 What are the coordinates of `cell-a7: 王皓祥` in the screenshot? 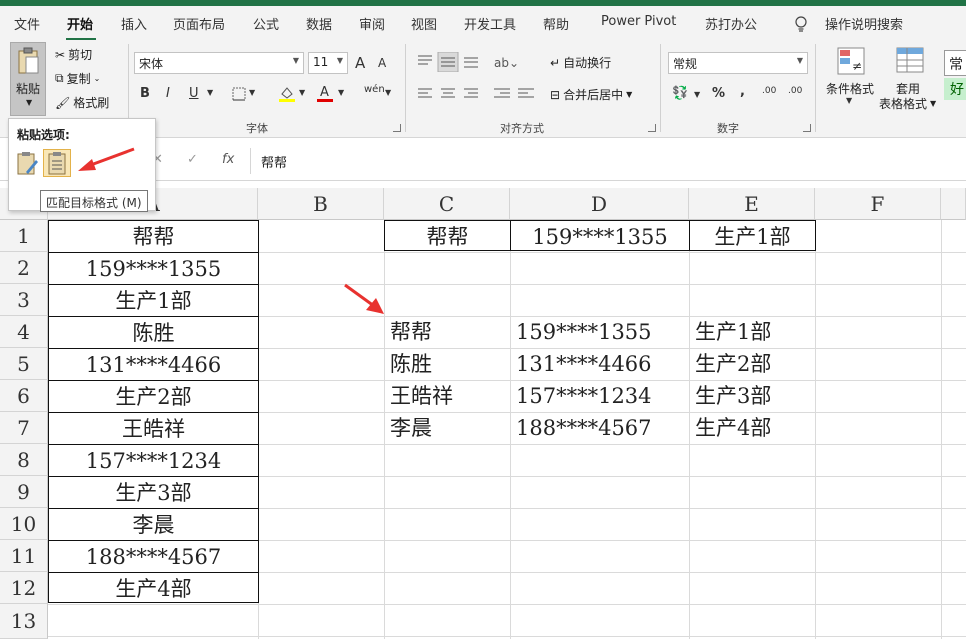 It's located at (153, 428).